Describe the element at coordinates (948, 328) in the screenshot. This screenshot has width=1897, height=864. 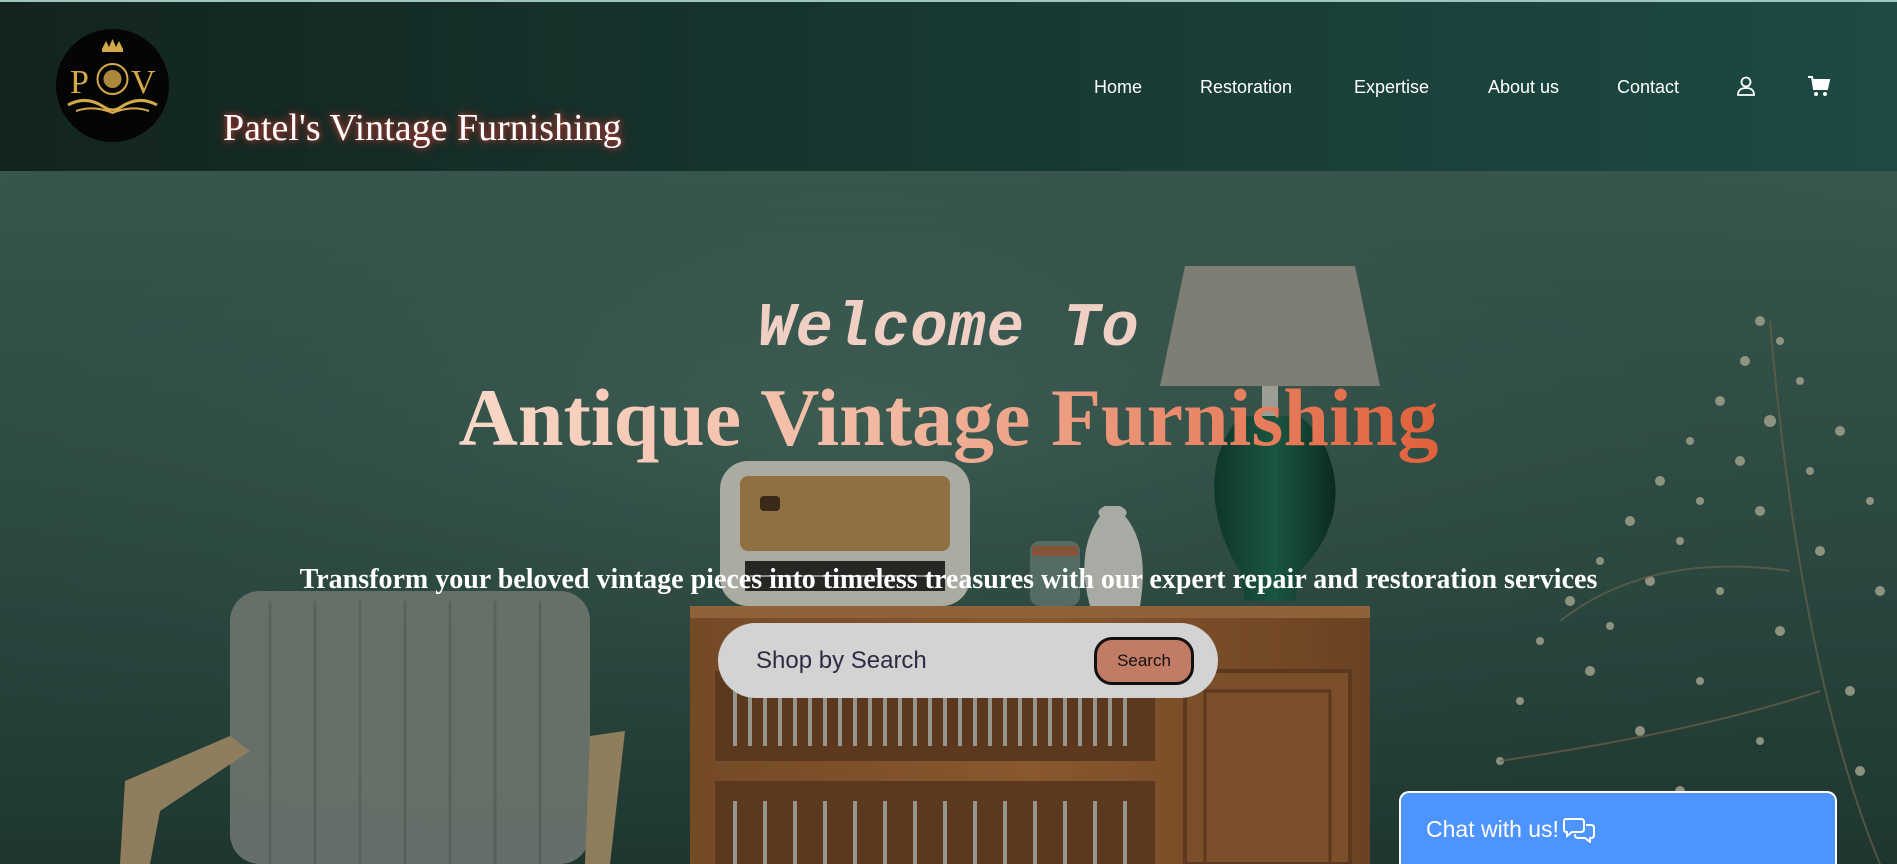
I see `hero-welcome: Welcome To` at that location.